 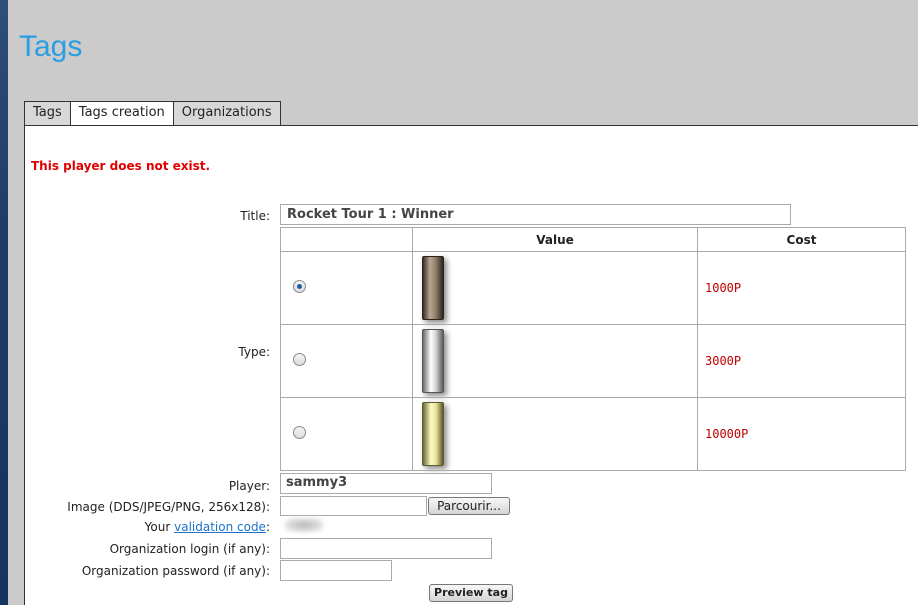 What do you see at coordinates (801, 288) in the screenshot?
I see `cost-value: 1000P` at bounding box center [801, 288].